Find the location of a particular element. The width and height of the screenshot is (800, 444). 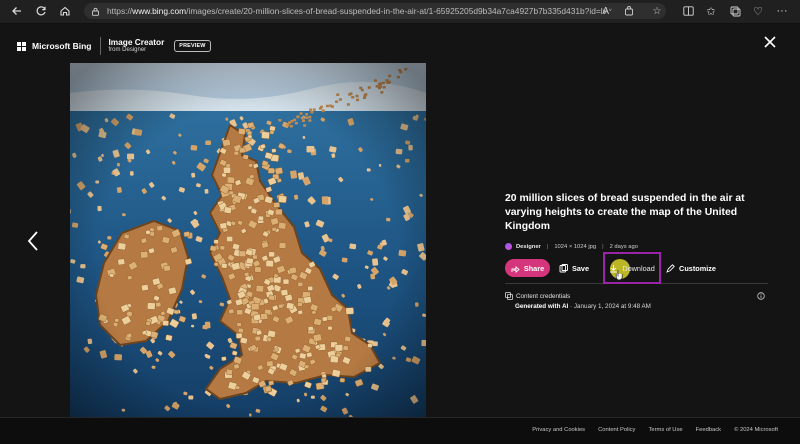

generated-with-ai: Generated with AI is located at coordinates (542, 306).